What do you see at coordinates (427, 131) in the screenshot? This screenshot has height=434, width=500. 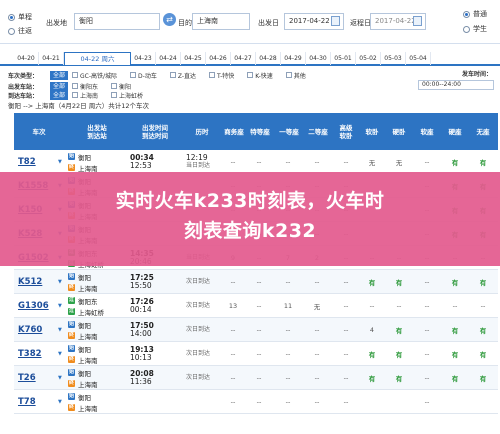 I see `col-header-soft-seat: 软座` at bounding box center [427, 131].